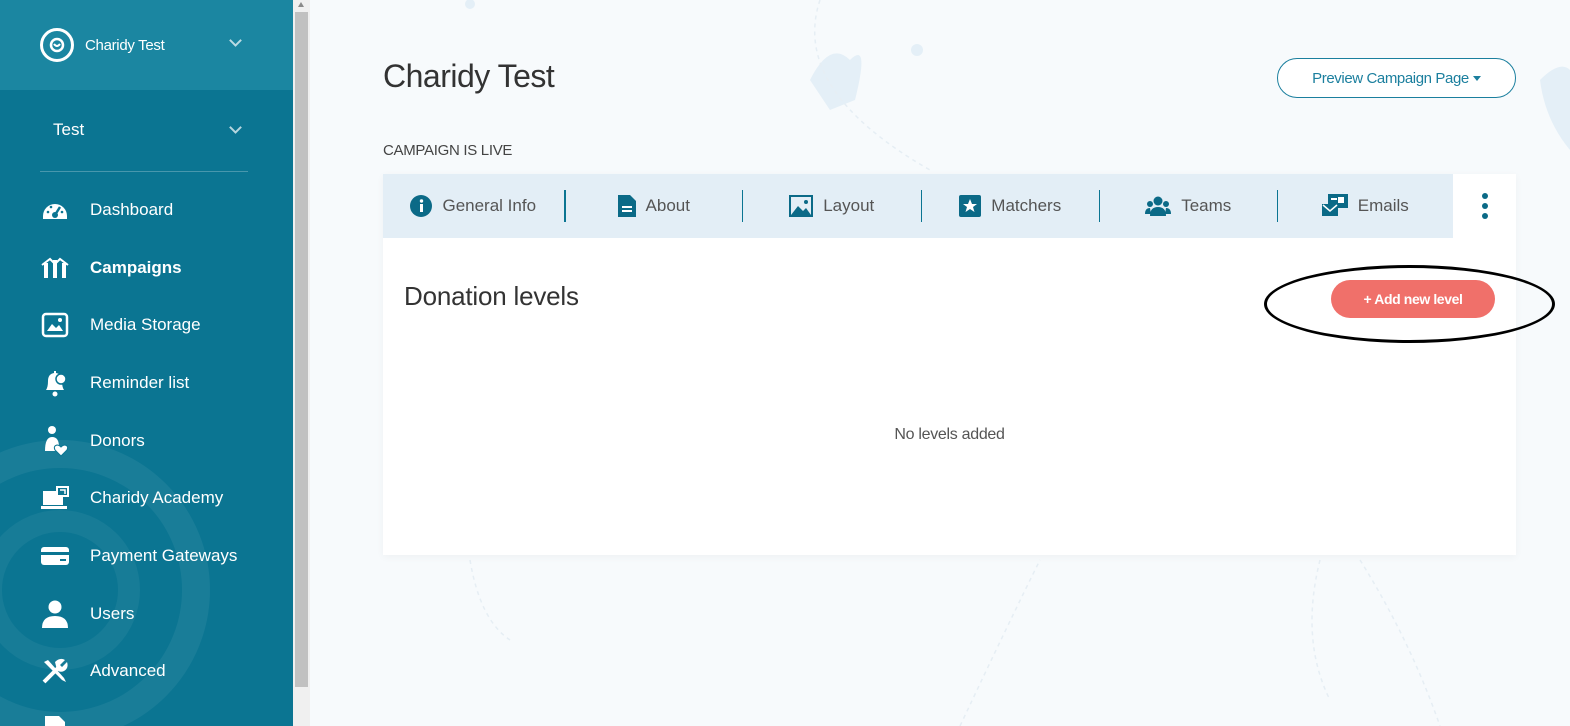 The width and height of the screenshot is (1570, 726). I want to click on tab-label: Emails, so click(1383, 205).